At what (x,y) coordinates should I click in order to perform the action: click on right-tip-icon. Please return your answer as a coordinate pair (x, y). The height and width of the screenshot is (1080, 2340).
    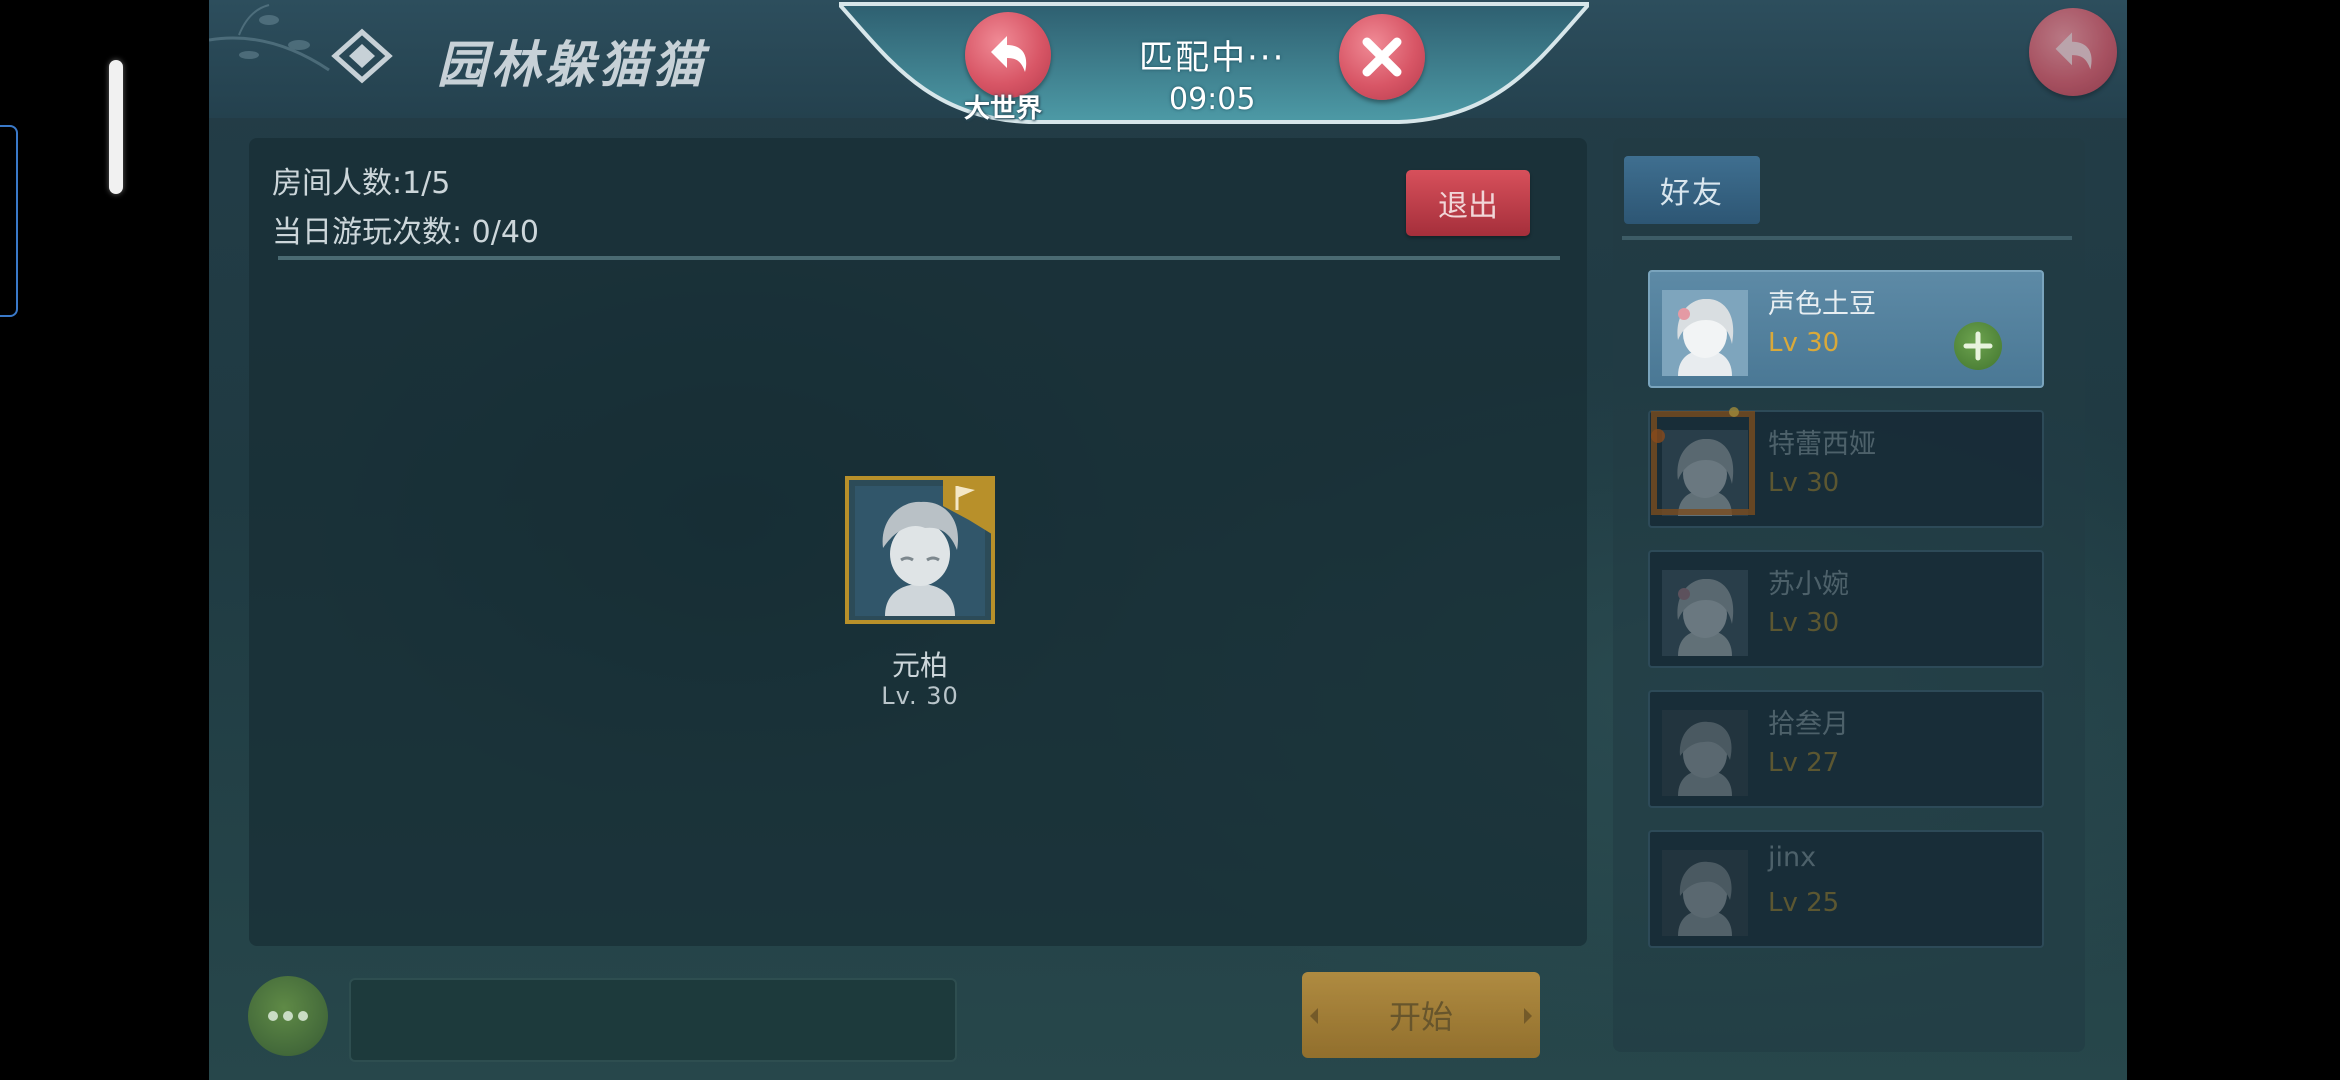
    Looking at the image, I should click on (1528, 1016).